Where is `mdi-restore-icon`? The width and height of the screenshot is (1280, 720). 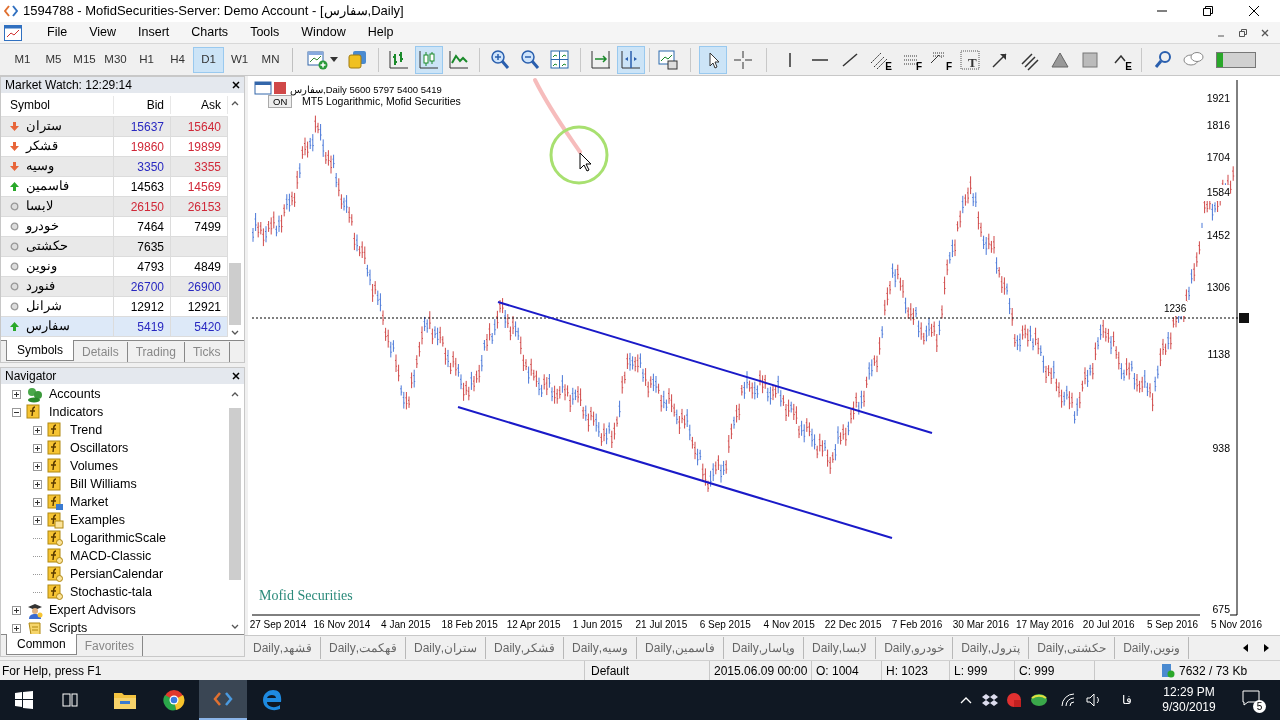 mdi-restore-icon is located at coordinates (1243, 32).